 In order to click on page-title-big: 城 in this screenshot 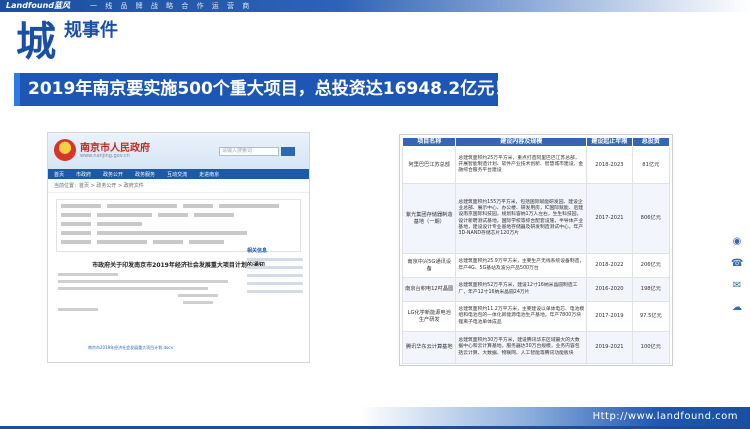, I will do `click(36, 42)`.